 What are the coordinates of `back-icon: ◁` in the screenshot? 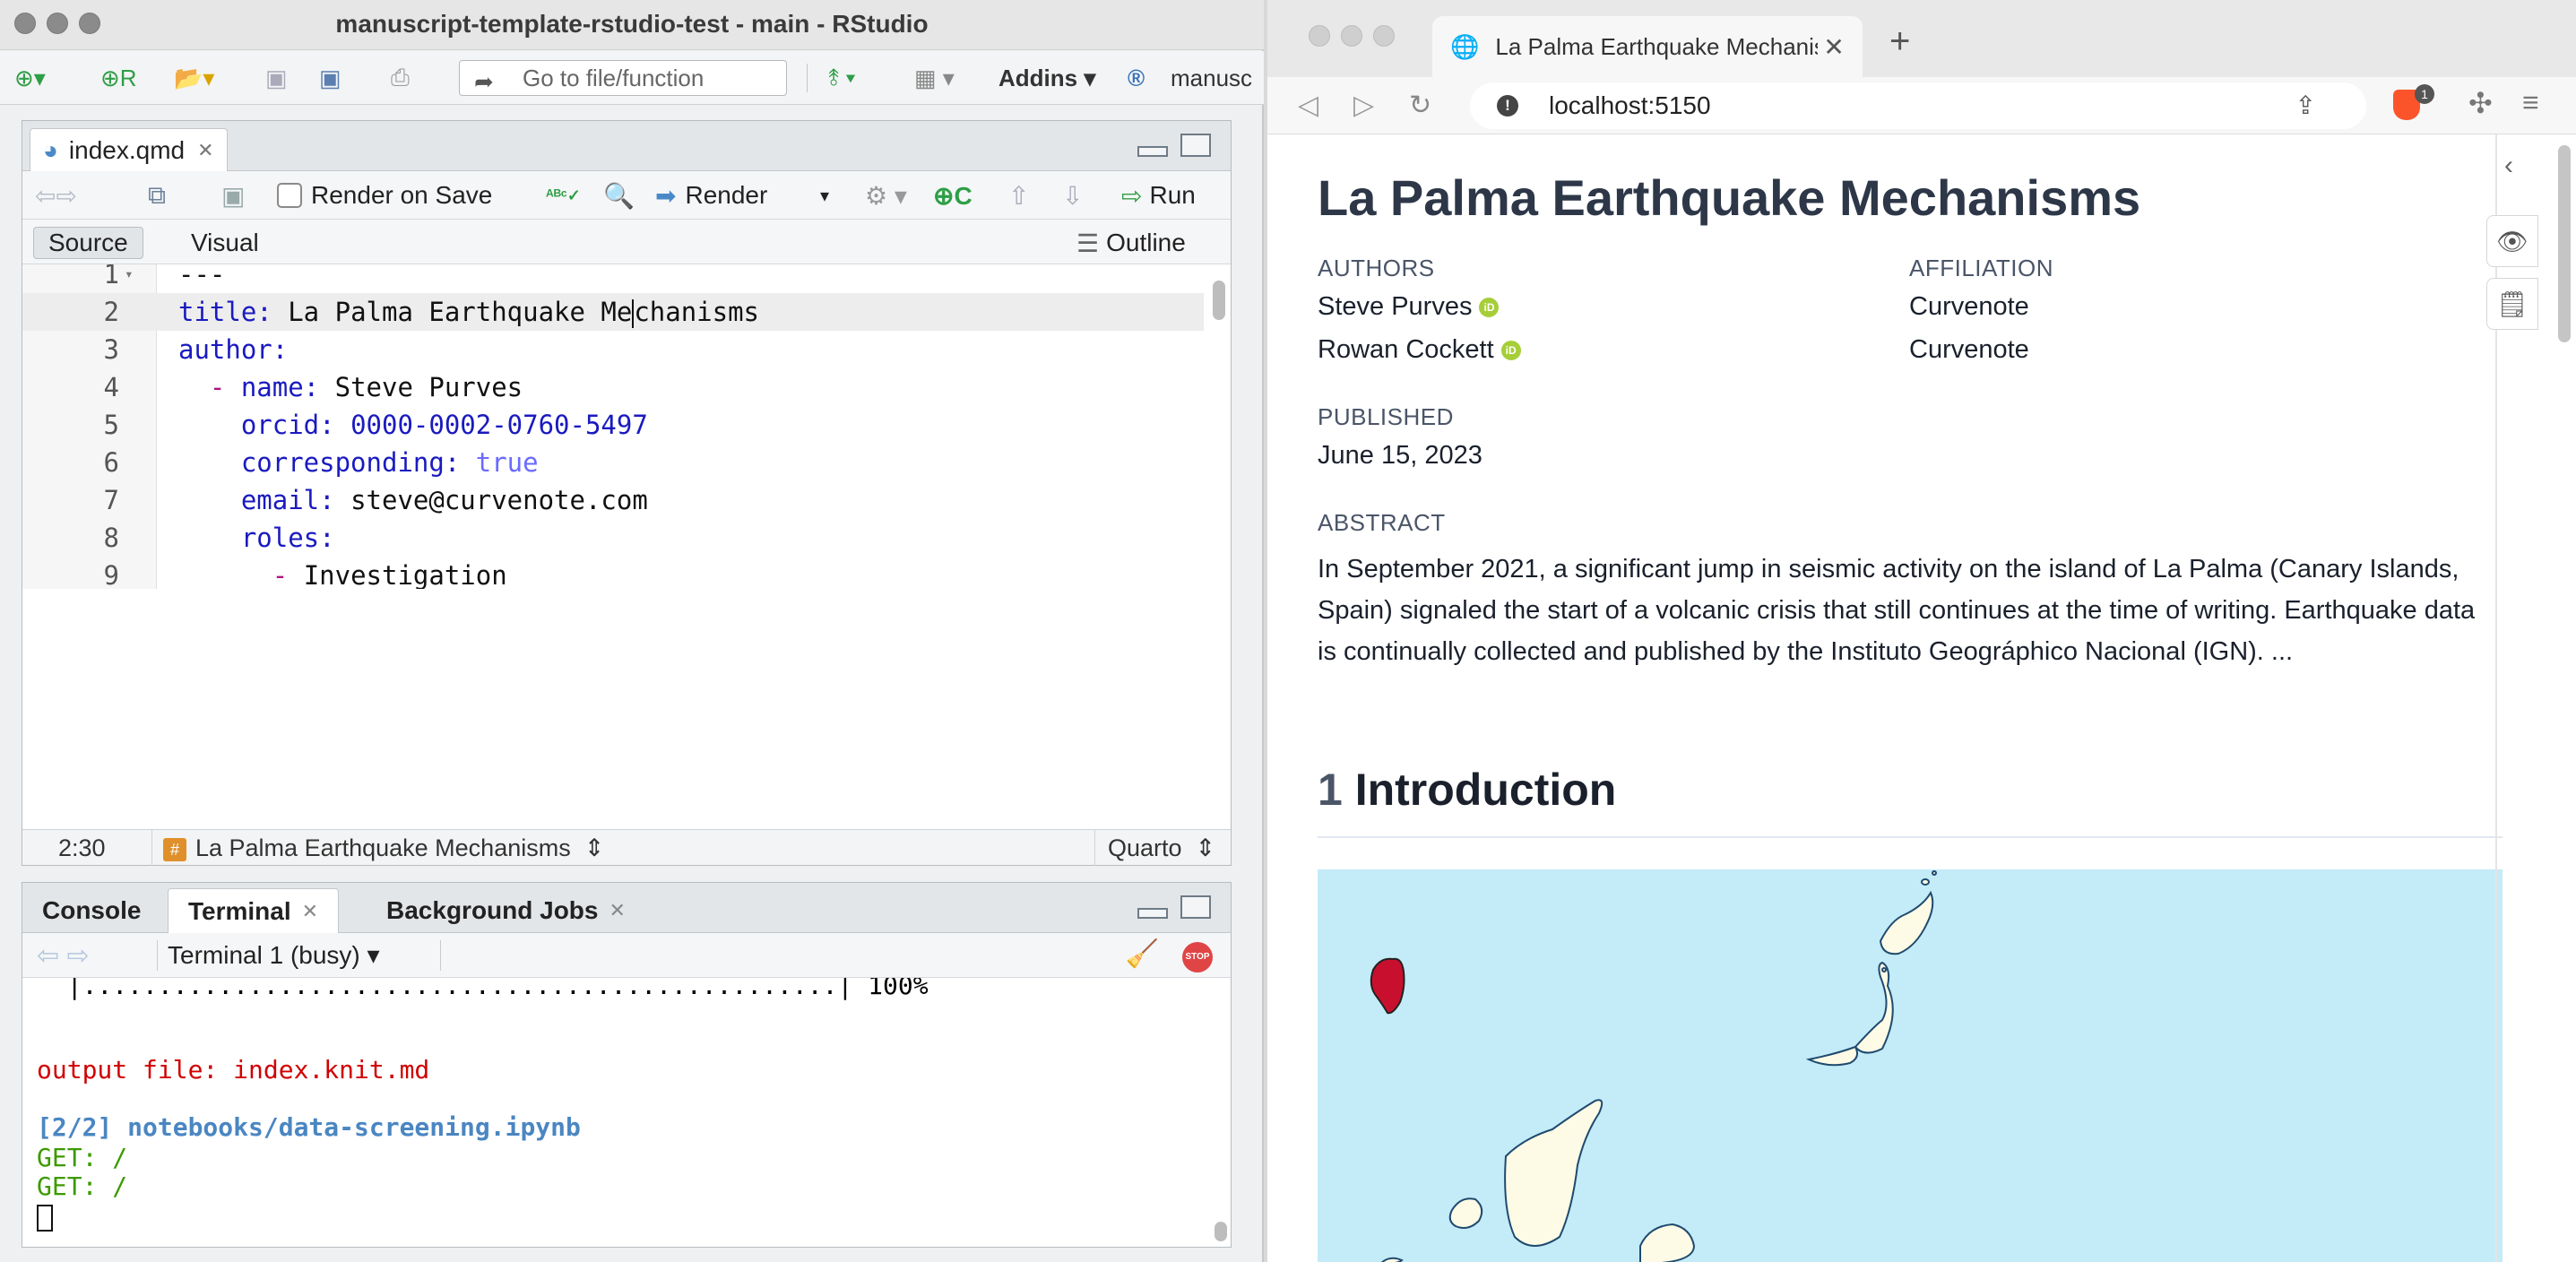 It's located at (1308, 106).